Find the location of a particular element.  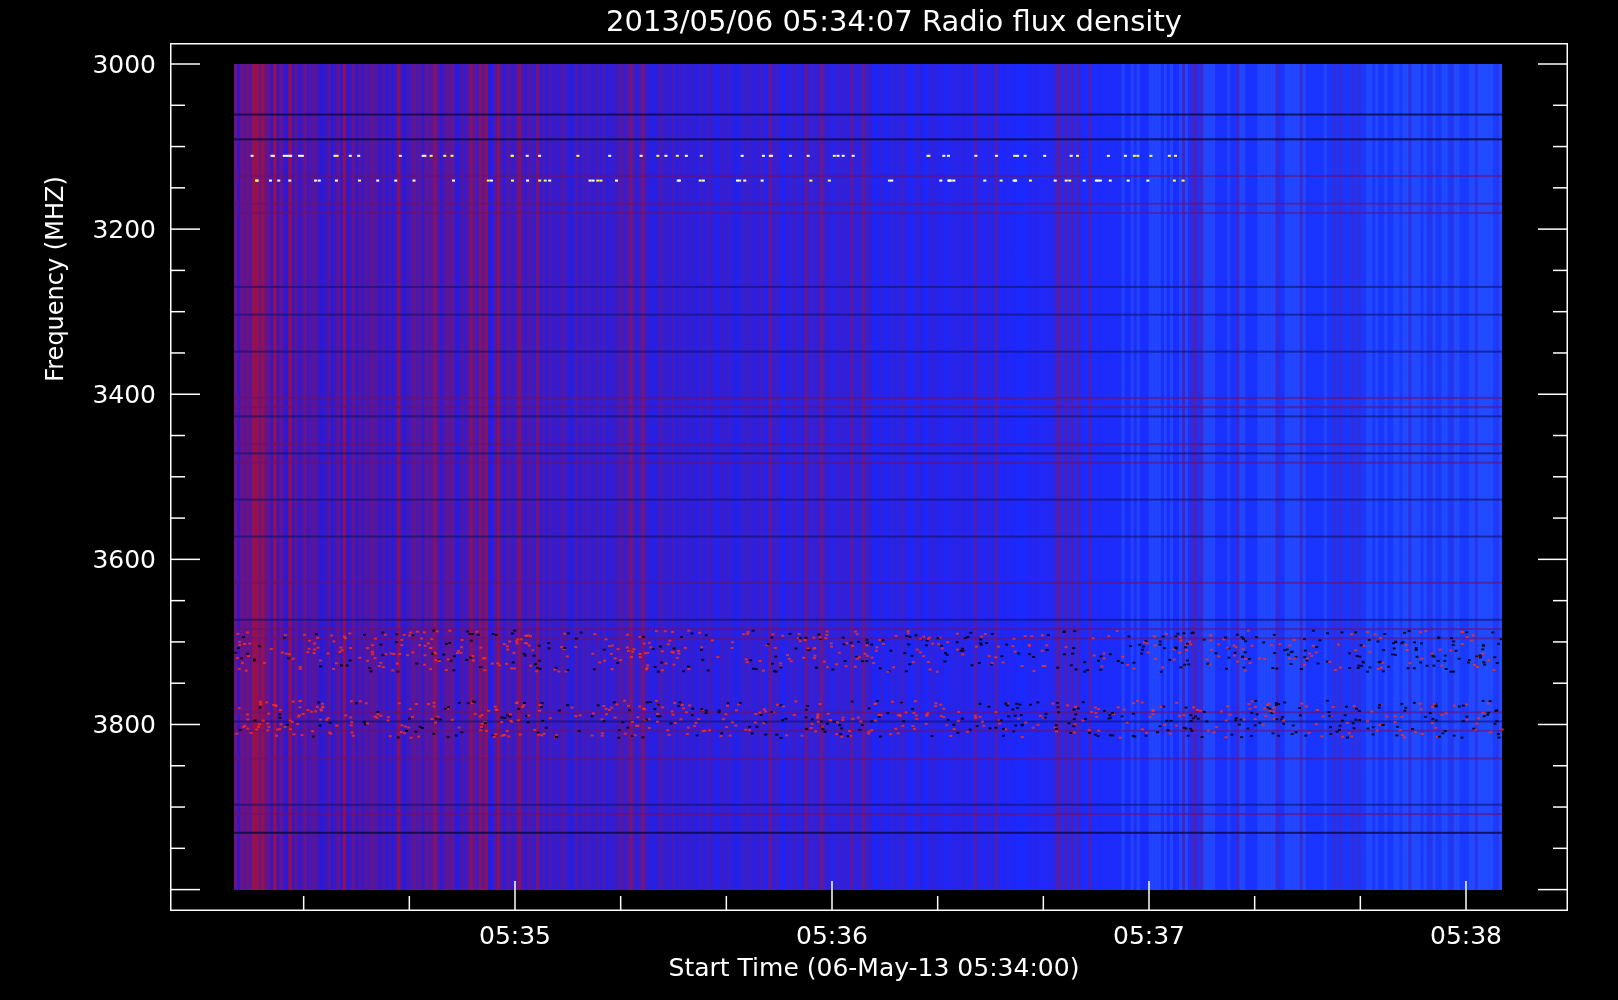

x-axis-label: Start Time (06-May-13 05:34:00) is located at coordinates (873, 967).